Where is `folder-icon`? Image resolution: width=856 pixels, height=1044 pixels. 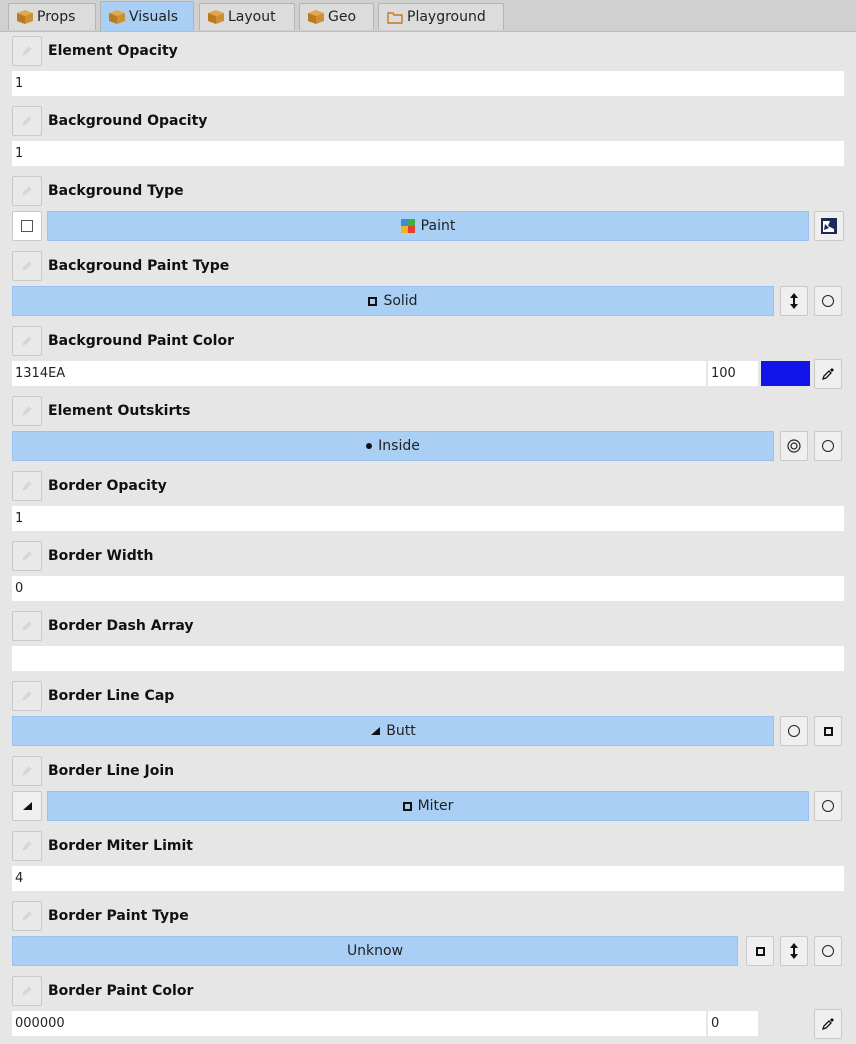
folder-icon is located at coordinates (395, 18).